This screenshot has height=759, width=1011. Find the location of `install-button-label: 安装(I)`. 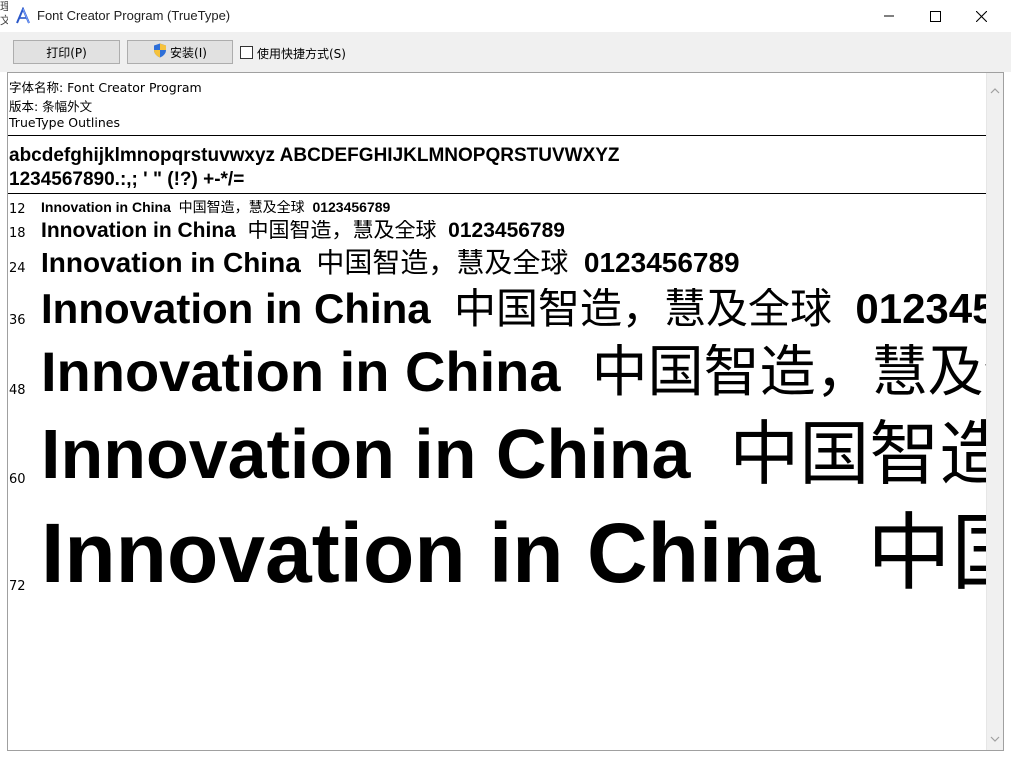

install-button-label: 安装(I) is located at coordinates (188, 52).